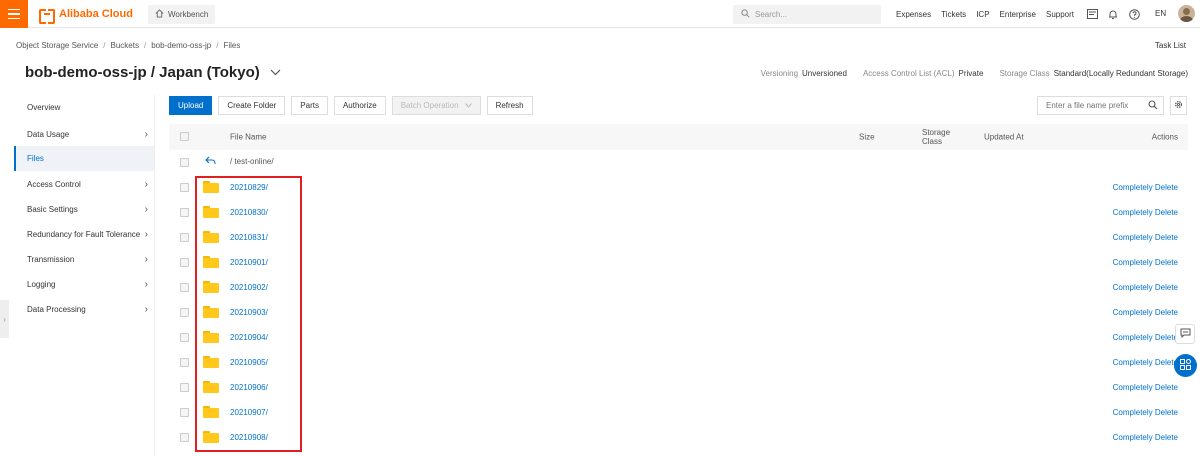 The height and width of the screenshot is (456, 1200). I want to click on sidebar-item-basic-settings: Basic Settings ›, so click(84, 209).